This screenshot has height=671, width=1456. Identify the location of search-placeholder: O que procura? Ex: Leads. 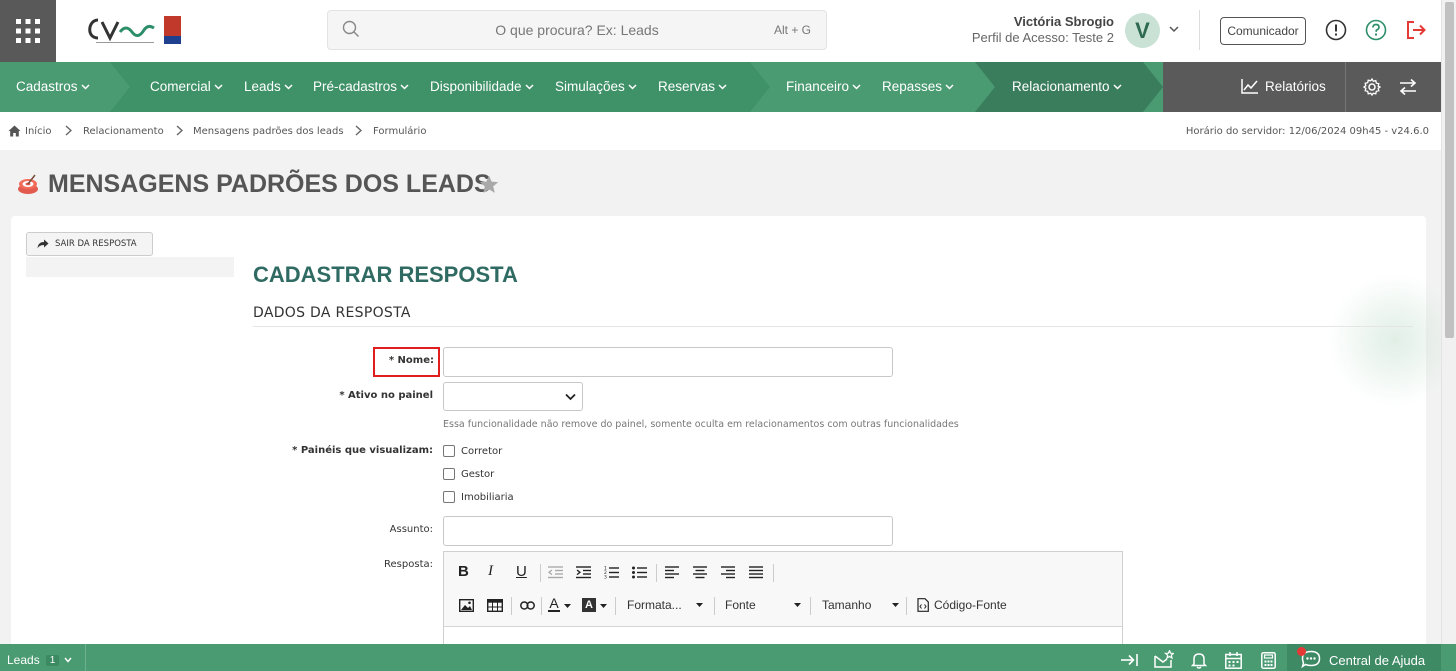
(577, 30).